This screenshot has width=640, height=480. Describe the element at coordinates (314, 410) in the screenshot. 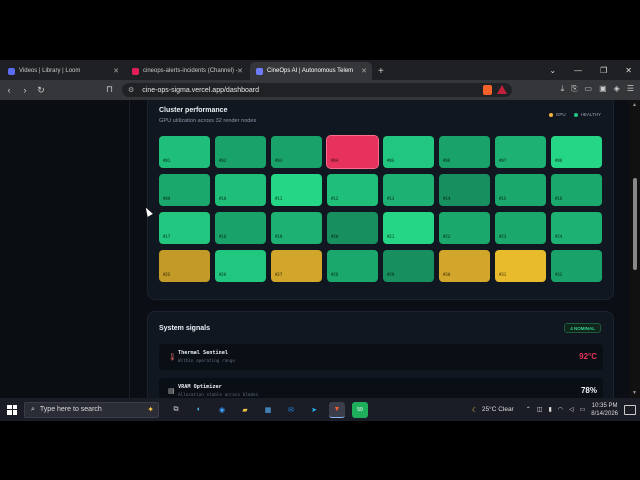

I see `telegram-icon: ➤` at that location.